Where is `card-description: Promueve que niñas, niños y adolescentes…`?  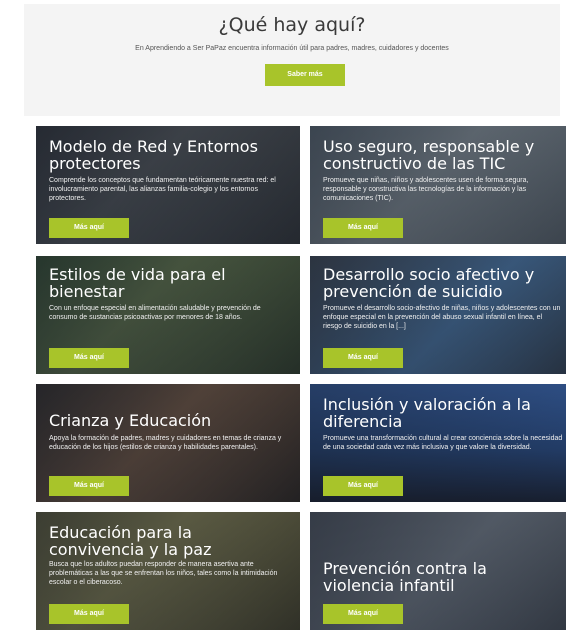 card-description: Promueve que niñas, niños y adolescentes… is located at coordinates (426, 189).